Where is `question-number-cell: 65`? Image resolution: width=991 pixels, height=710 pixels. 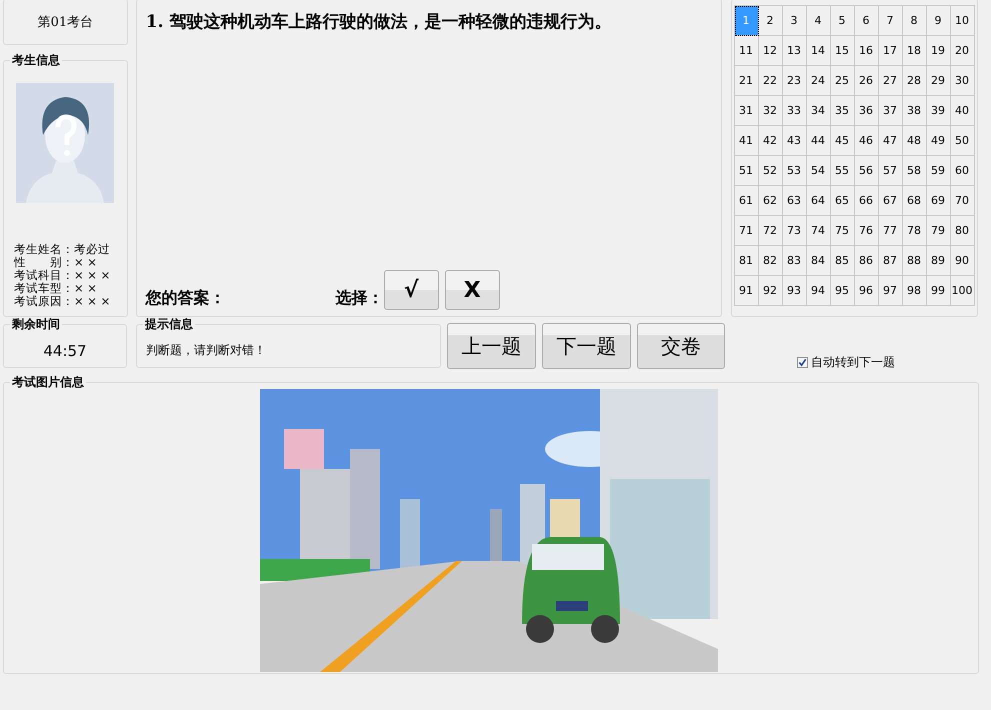 question-number-cell: 65 is located at coordinates (842, 201).